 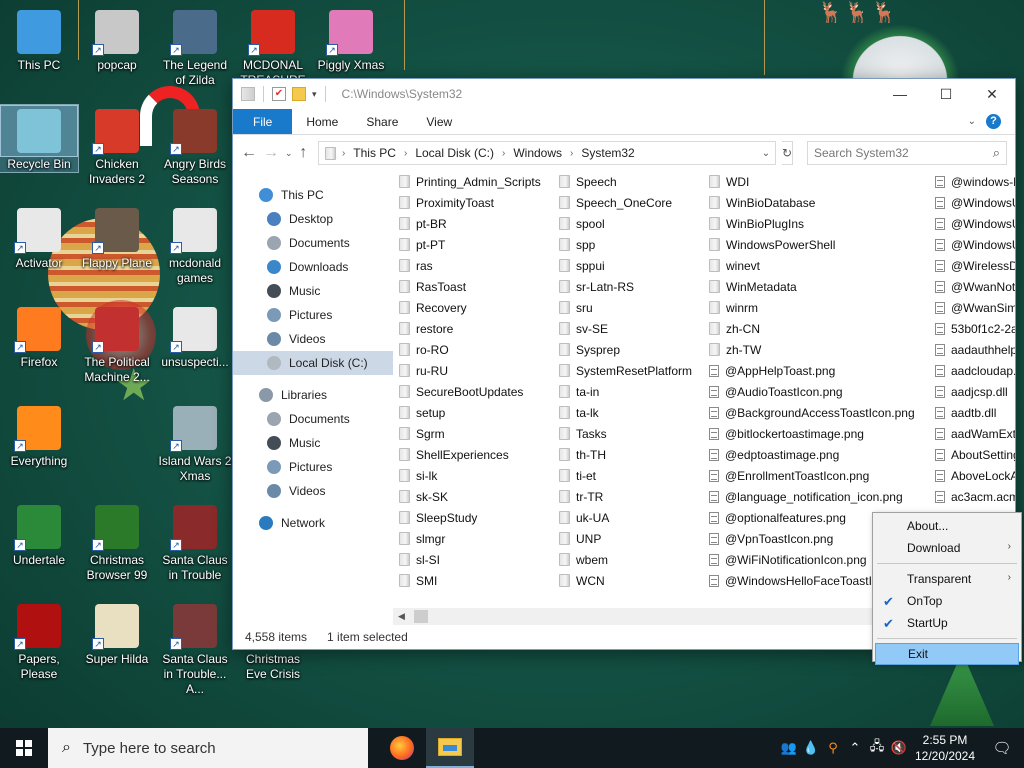 What do you see at coordinates (894, 153) in the screenshot?
I see `search-input` at bounding box center [894, 153].